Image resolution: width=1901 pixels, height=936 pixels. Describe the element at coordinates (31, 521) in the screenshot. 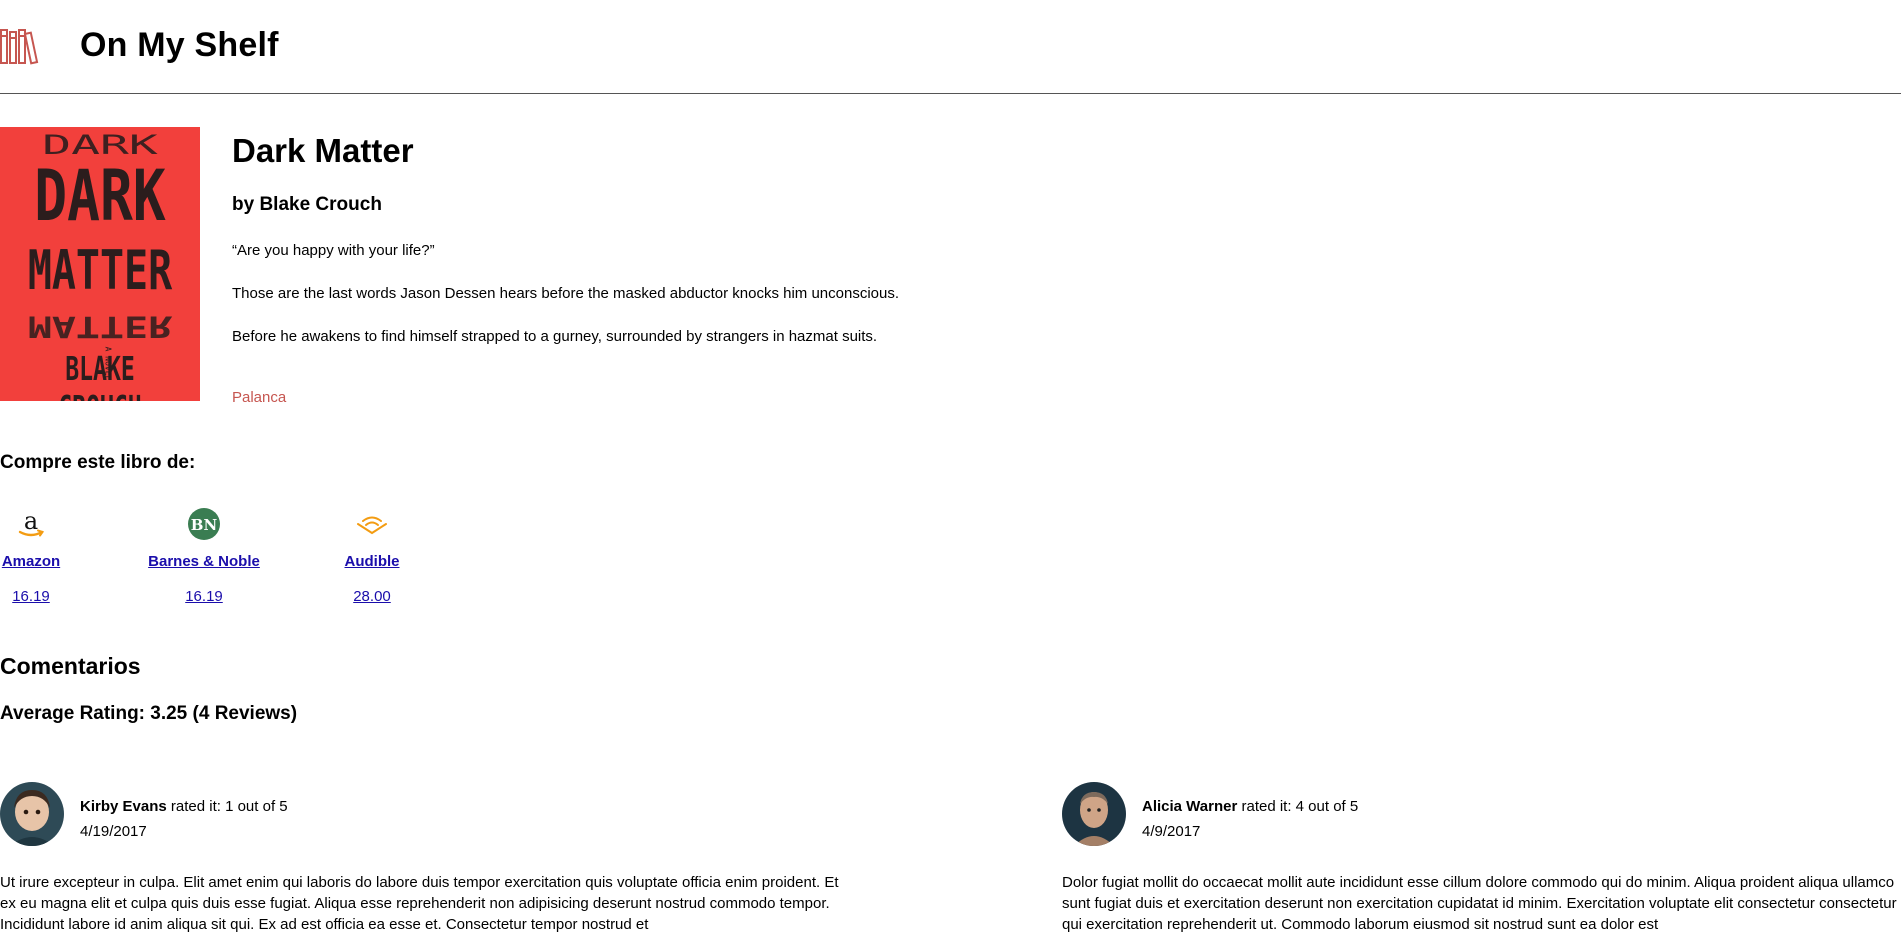

I see `svg-text: a` at that location.